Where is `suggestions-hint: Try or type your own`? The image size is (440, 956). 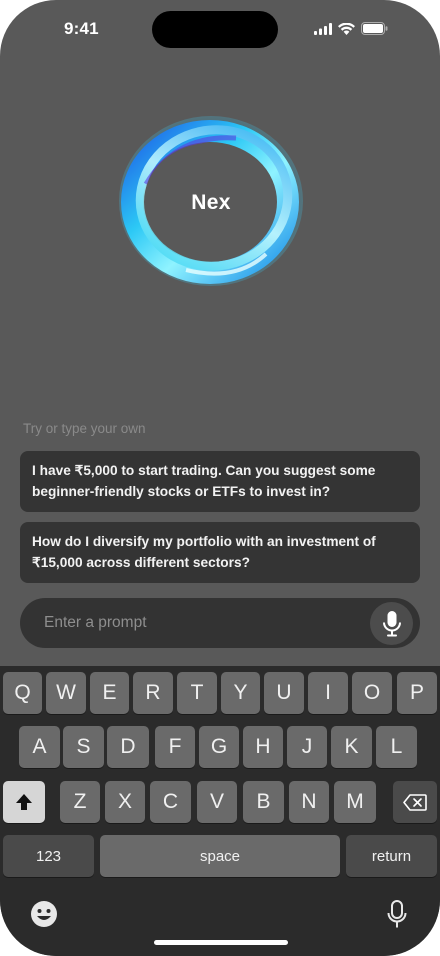 suggestions-hint: Try or type your own is located at coordinates (84, 428).